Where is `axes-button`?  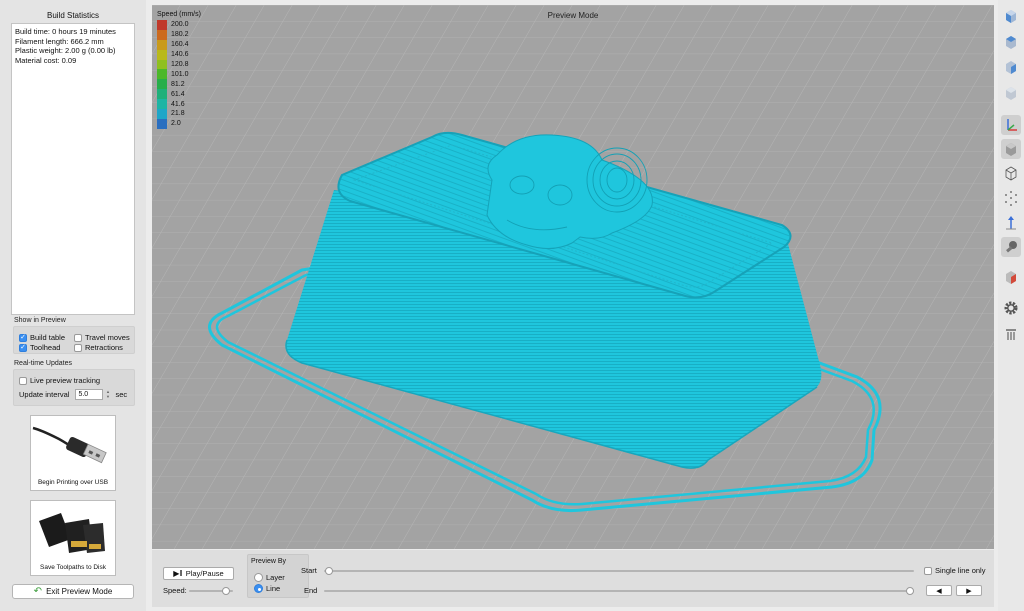
axes-button is located at coordinates (1011, 125).